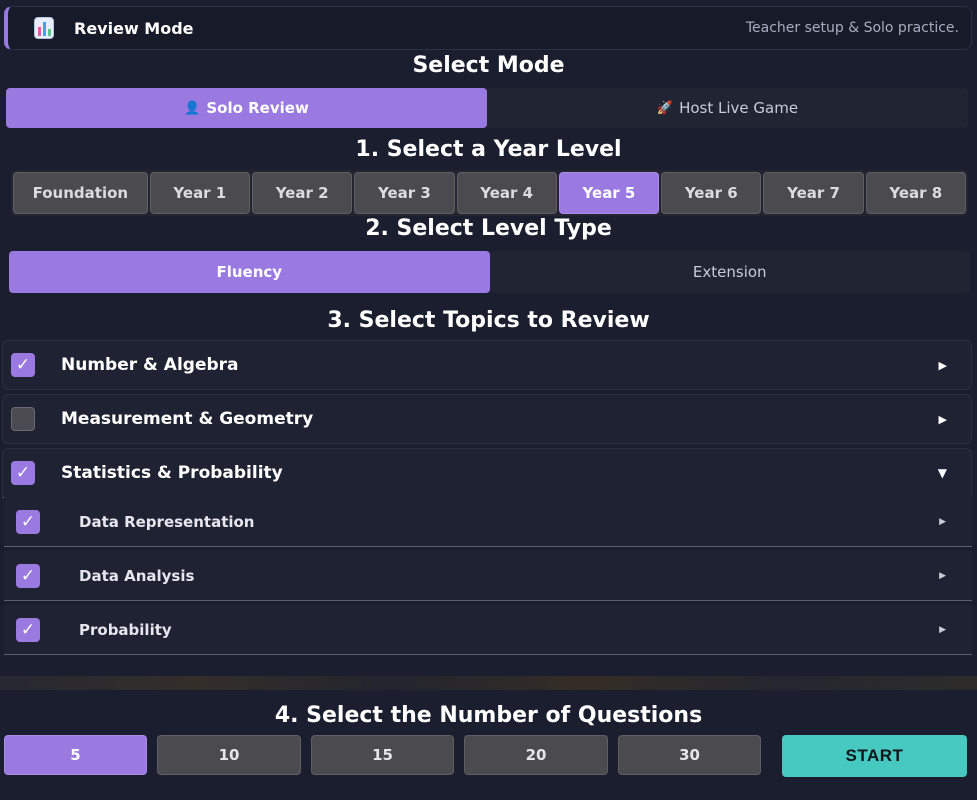  Describe the element at coordinates (689, 755) in the screenshot. I see `questions-30-button: 30` at that location.